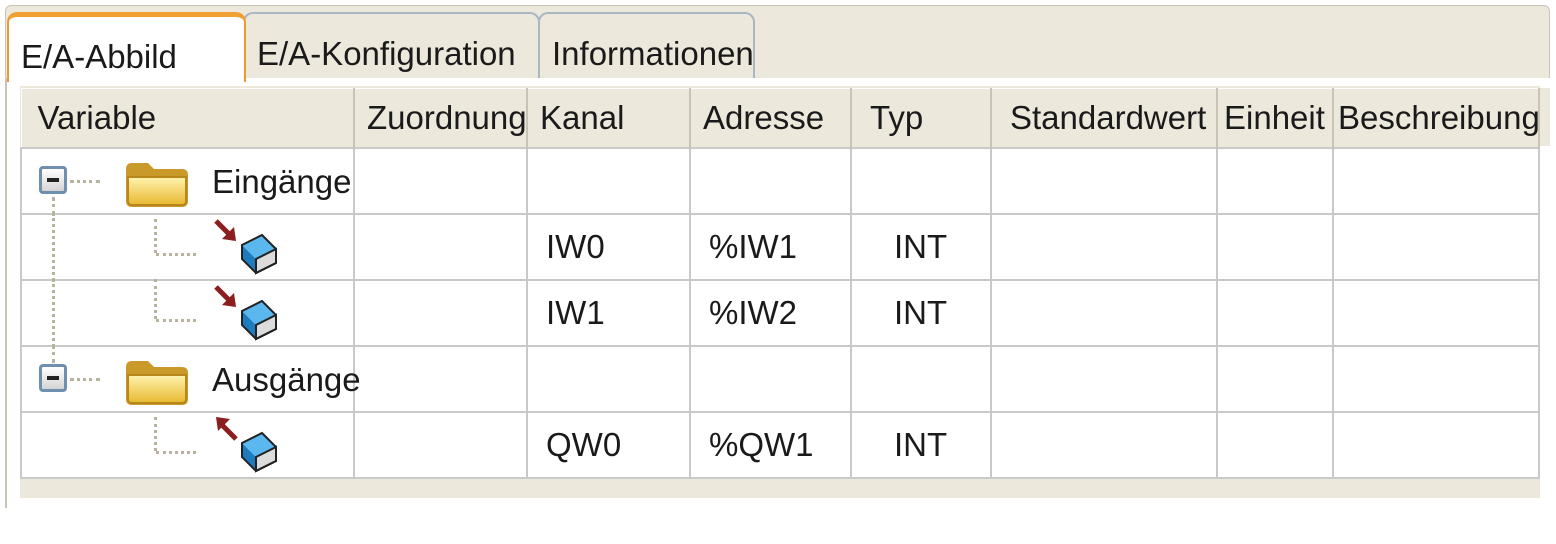 This screenshot has width=1556, height=544. Describe the element at coordinates (246, 445) in the screenshot. I see `output-channel-icon` at that location.